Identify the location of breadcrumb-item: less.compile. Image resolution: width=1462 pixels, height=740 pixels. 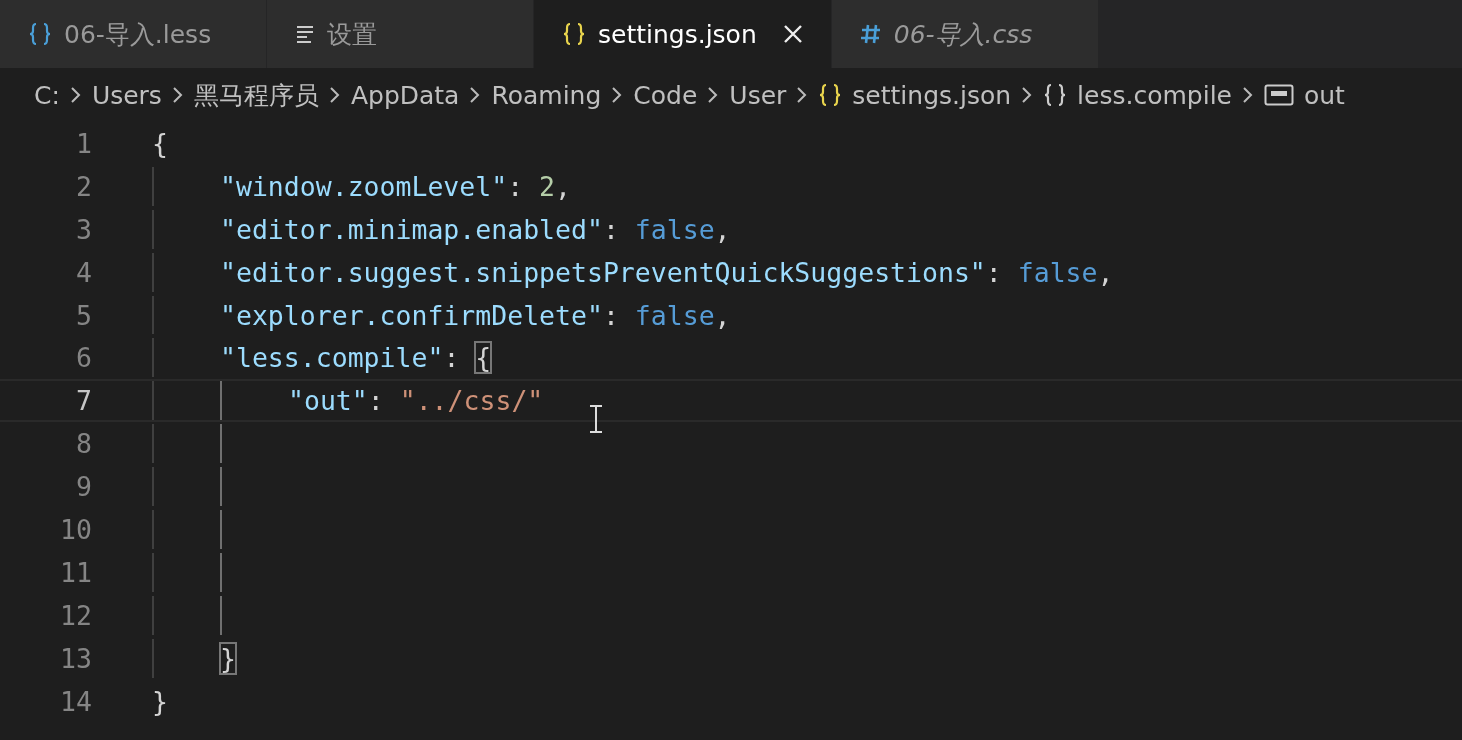
(1154, 95).